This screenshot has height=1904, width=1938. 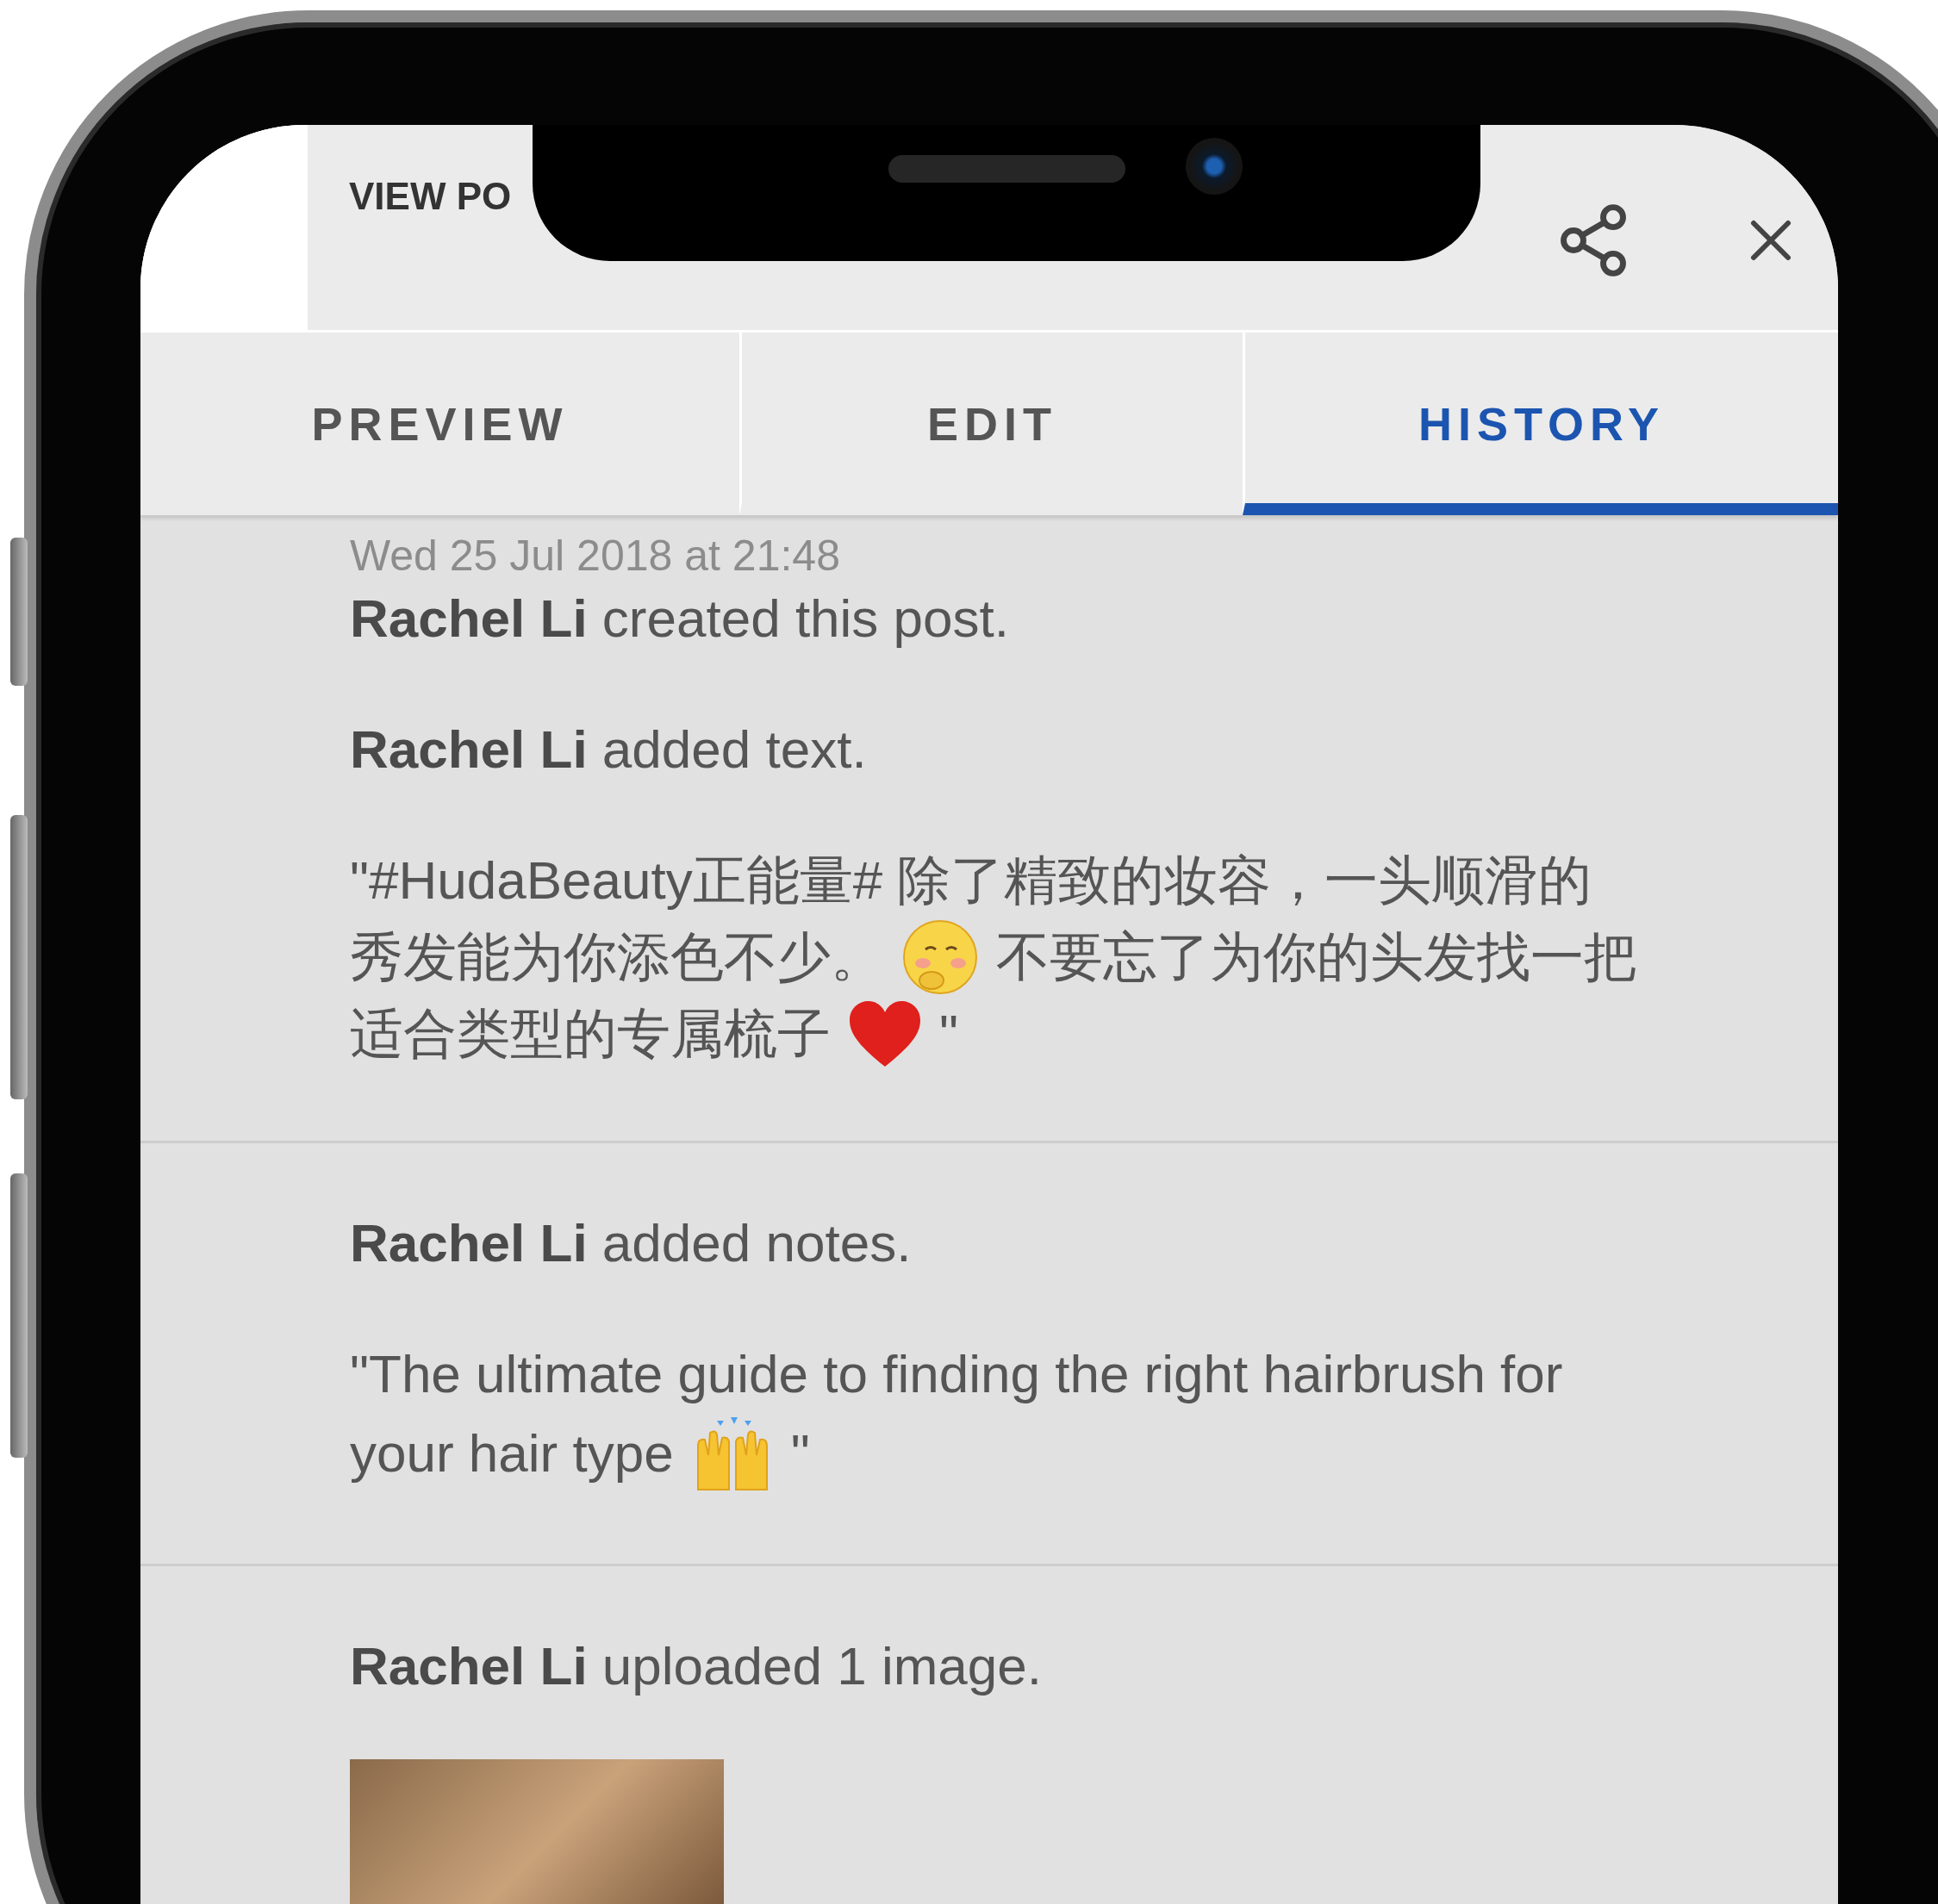 What do you see at coordinates (430, 197) in the screenshot?
I see `page-title: VIEW PO` at bounding box center [430, 197].